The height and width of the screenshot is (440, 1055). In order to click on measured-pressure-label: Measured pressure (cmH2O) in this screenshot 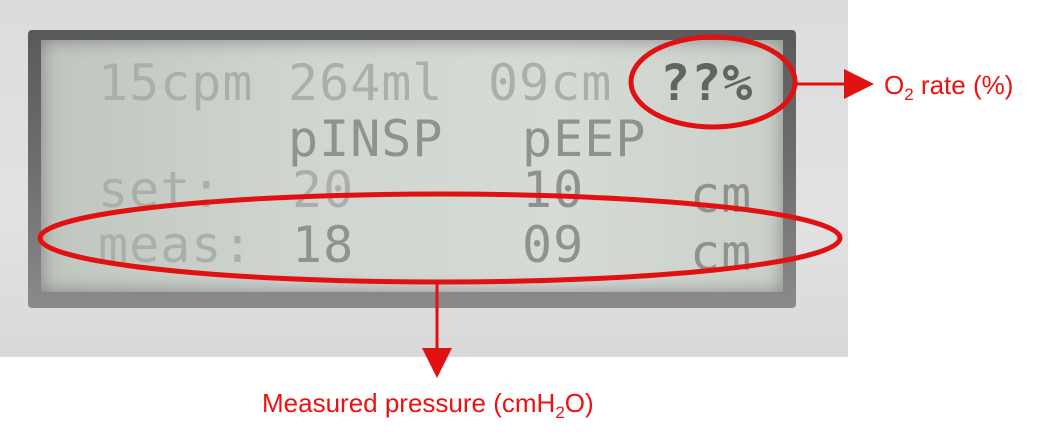, I will do `click(428, 405)`.